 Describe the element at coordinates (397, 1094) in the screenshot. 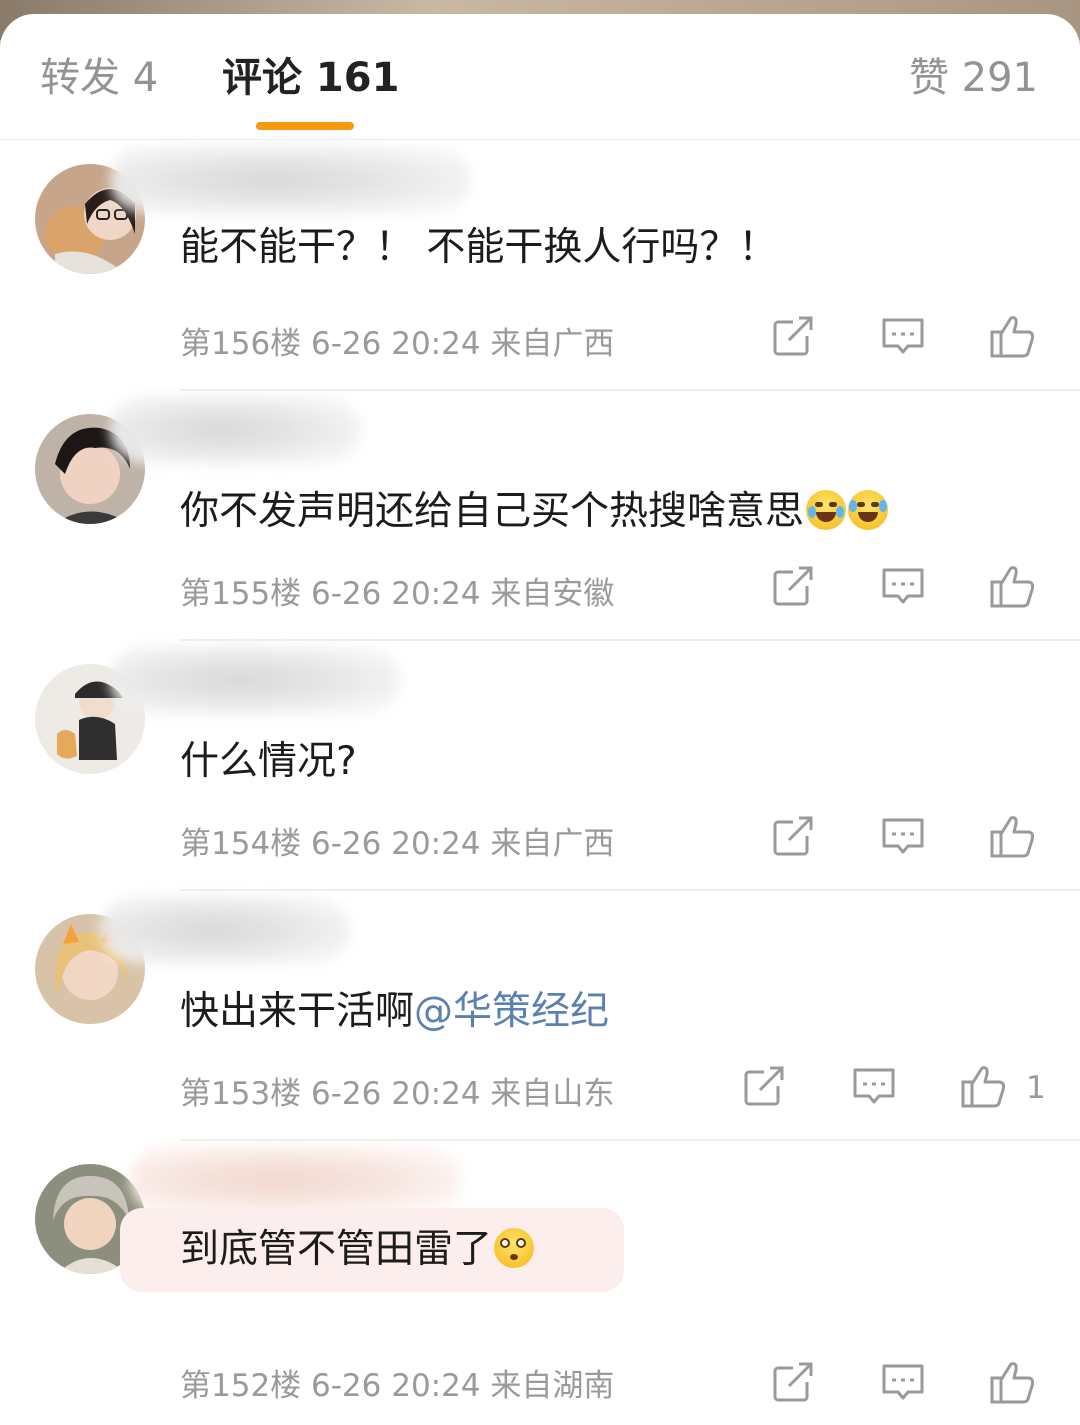

I see `comment-meta: 第153楼 6-26 20:24 来自山东` at that location.